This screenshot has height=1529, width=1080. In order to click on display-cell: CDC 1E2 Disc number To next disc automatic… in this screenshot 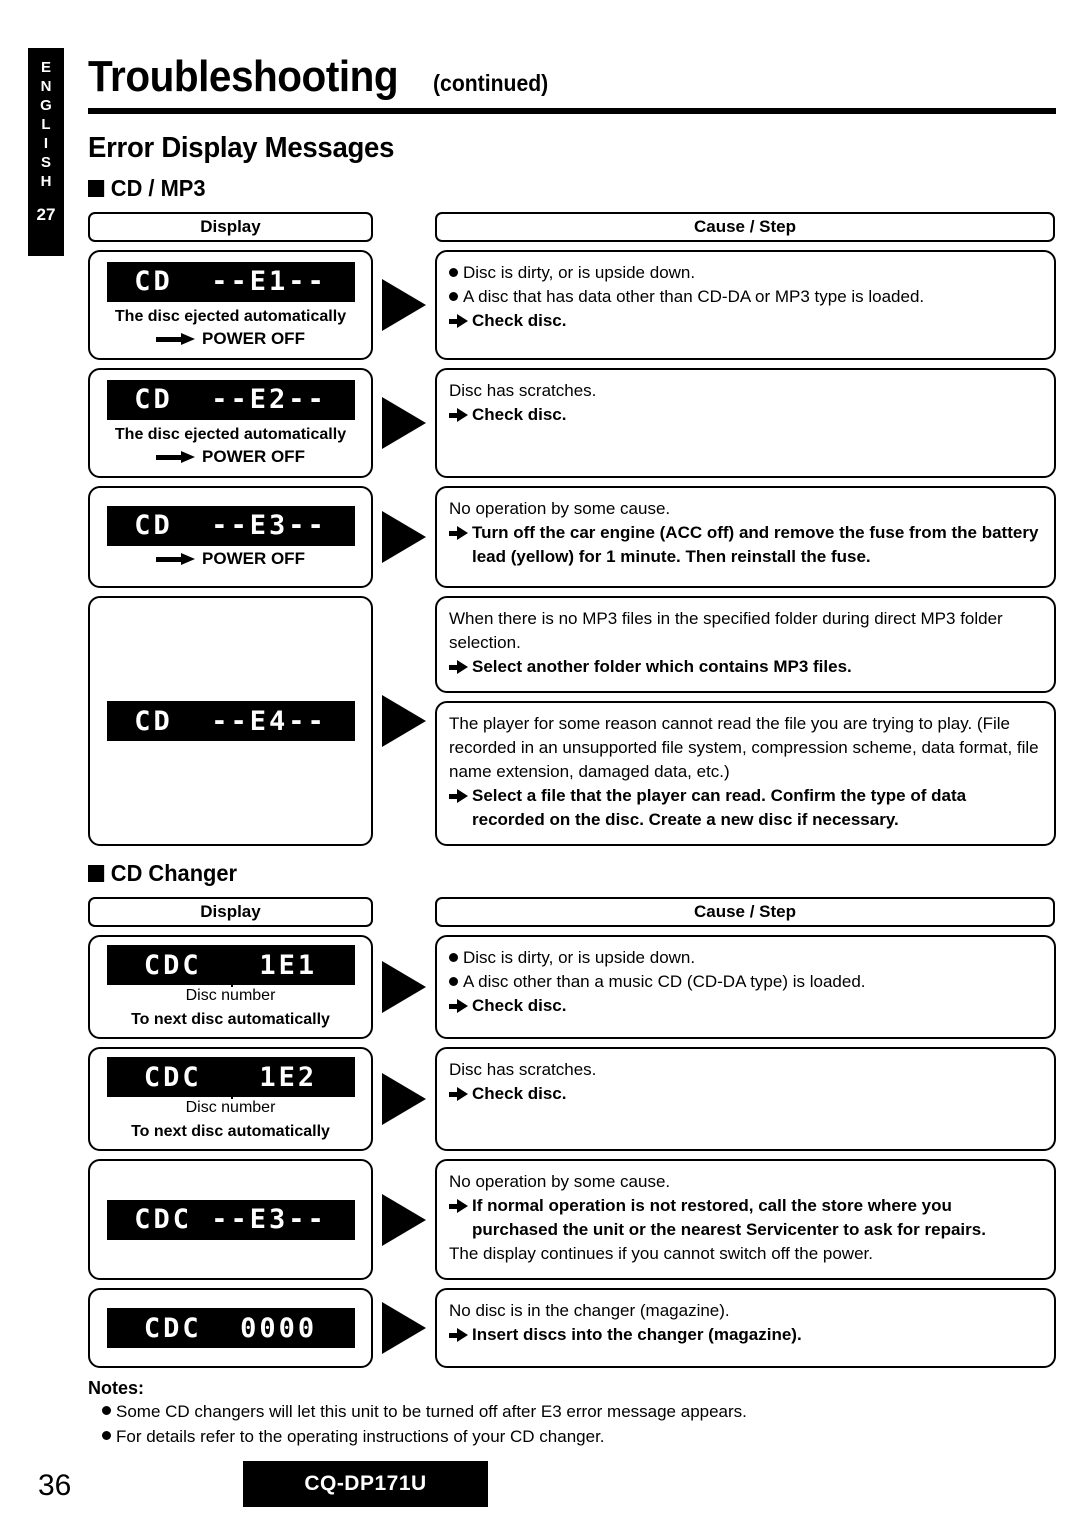, I will do `click(230, 1099)`.